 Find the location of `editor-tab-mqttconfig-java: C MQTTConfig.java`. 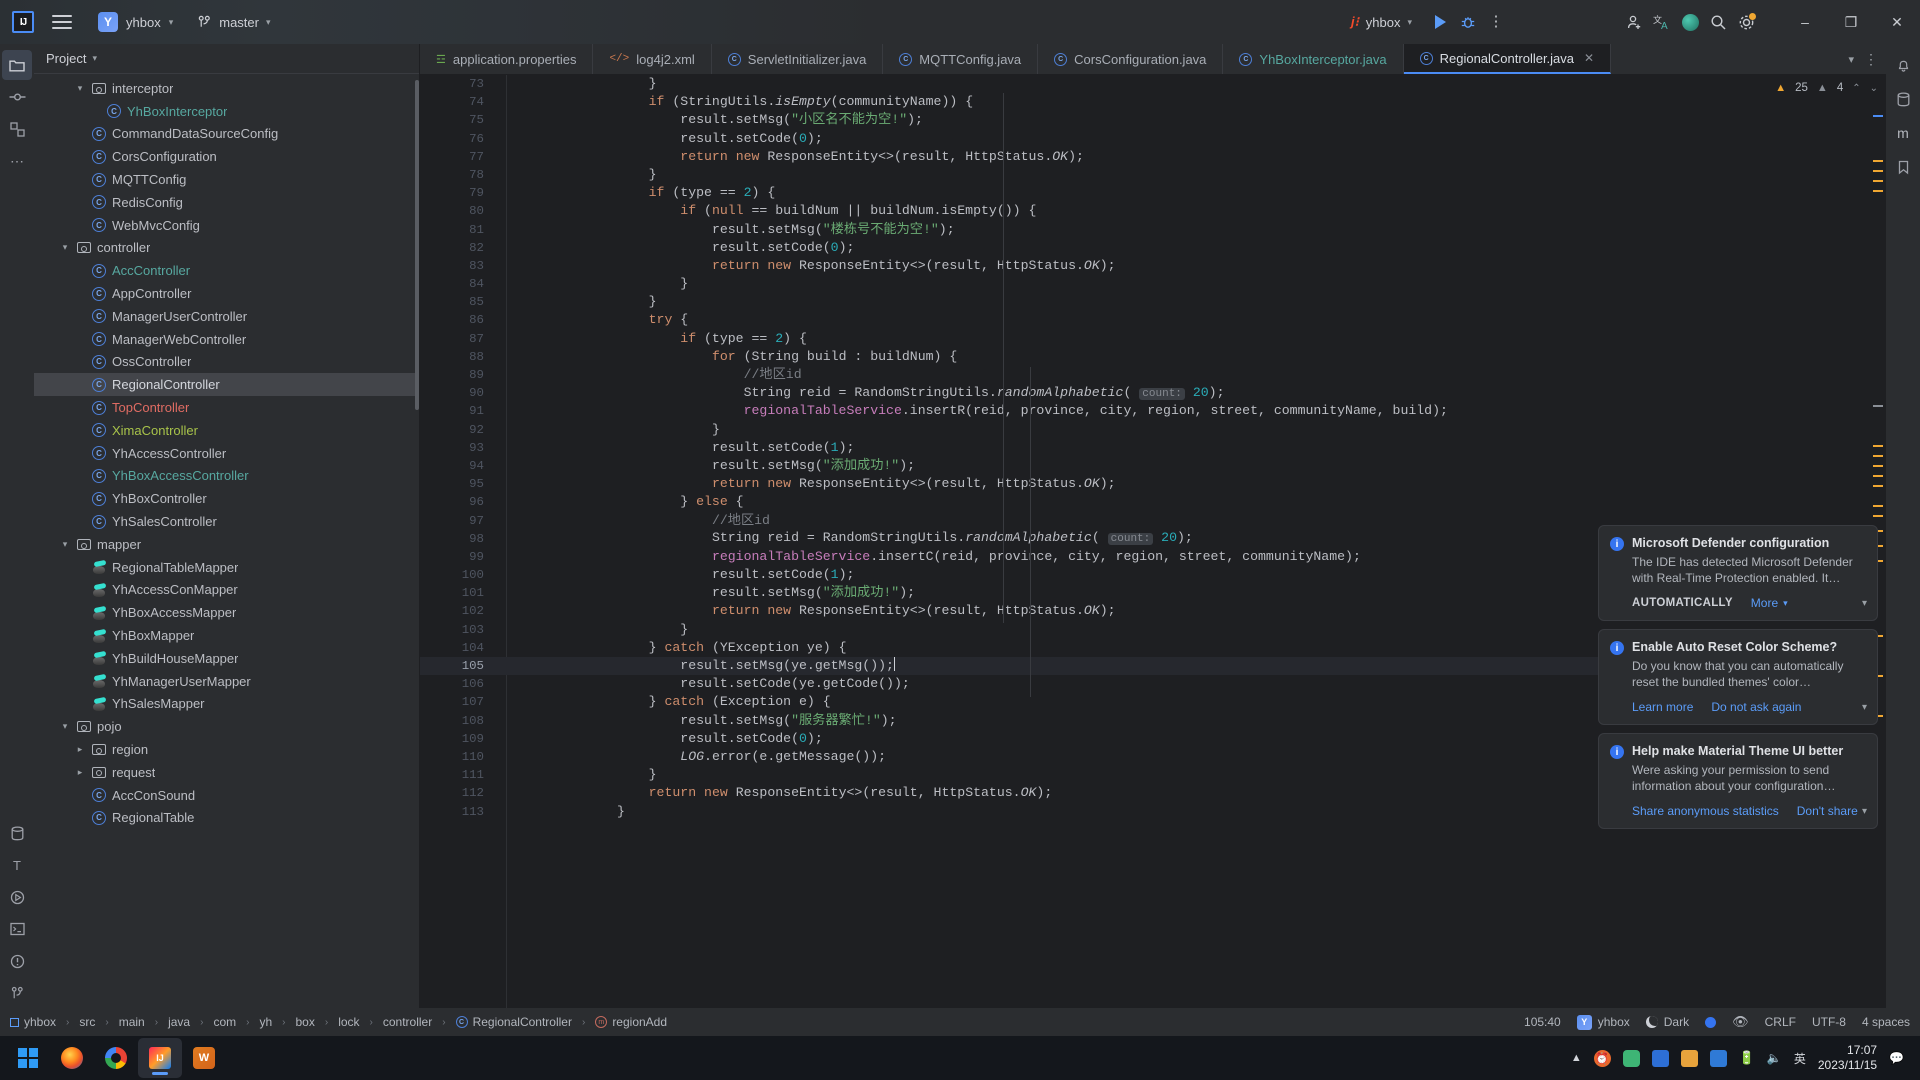

editor-tab-mqttconfig-java: C MQTTConfig.java is located at coordinates (961, 59).